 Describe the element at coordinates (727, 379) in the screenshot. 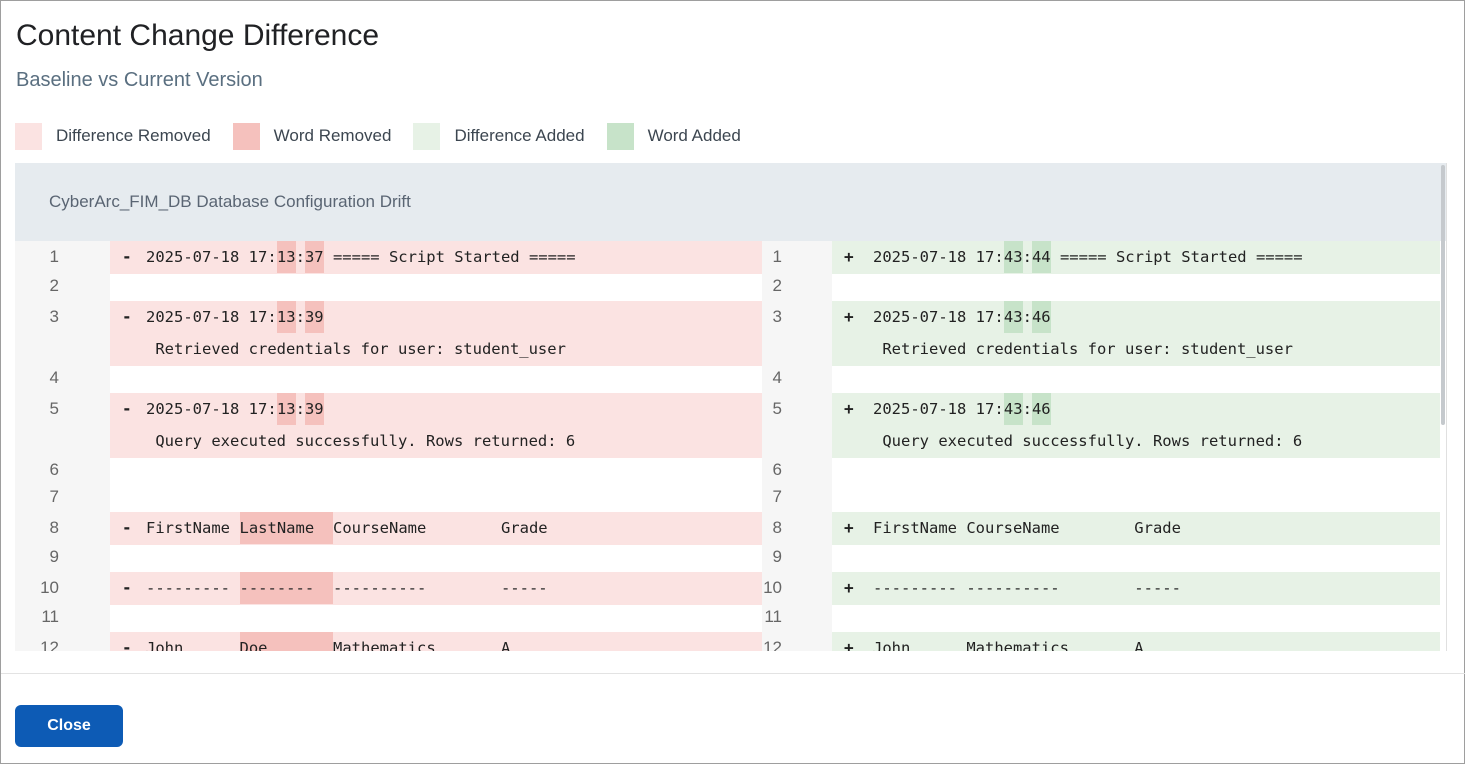

I see `right-diff-row: 4` at that location.